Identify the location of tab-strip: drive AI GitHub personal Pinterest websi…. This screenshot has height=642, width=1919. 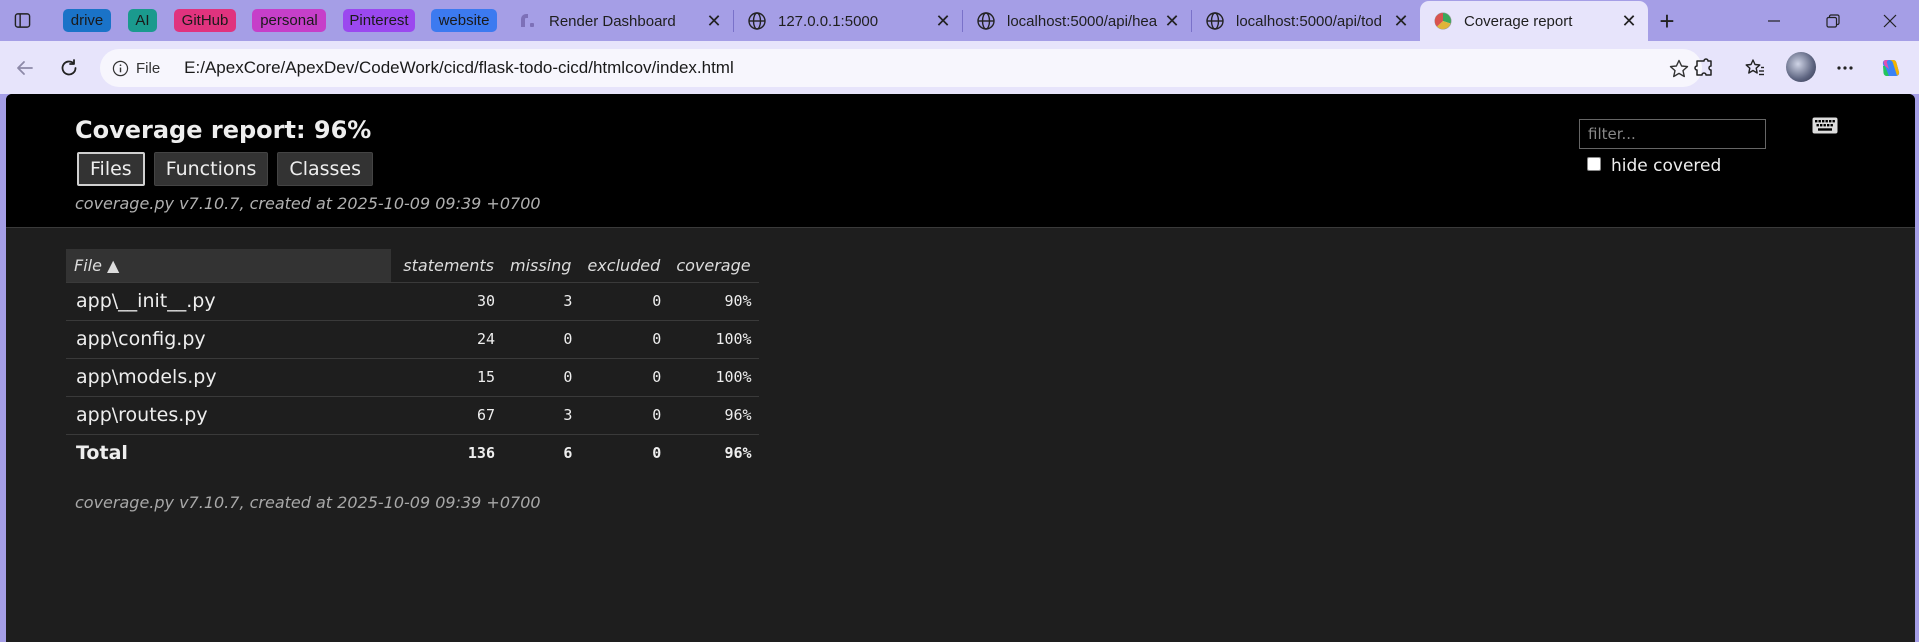
(959, 20).